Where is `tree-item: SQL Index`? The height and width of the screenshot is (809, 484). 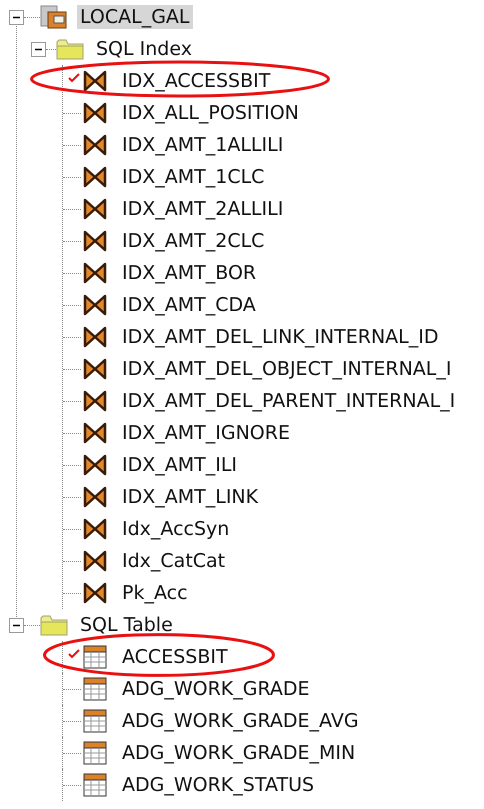
tree-item: SQL Index is located at coordinates (144, 49).